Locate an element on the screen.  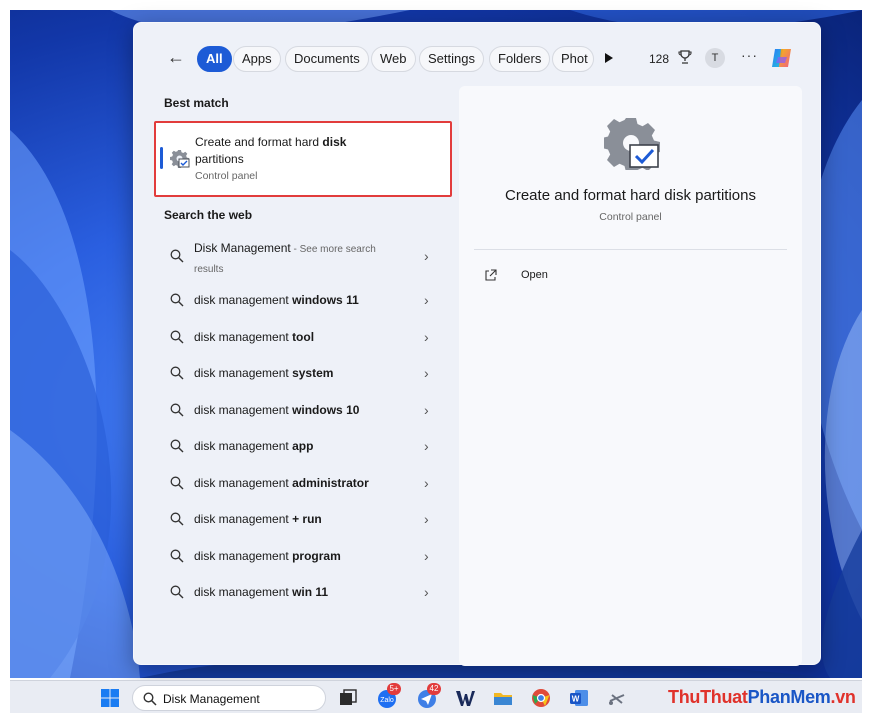
web-suggestion-text: disk management administrator is located at coordinates (281, 482).